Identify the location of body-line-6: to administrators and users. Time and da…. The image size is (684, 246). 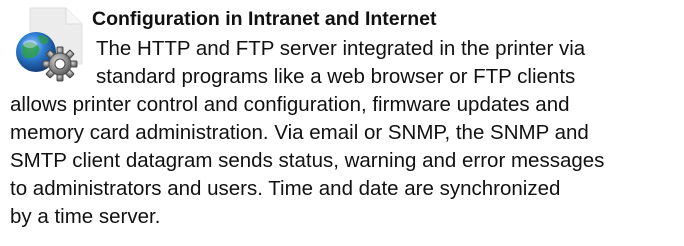
(285, 188).